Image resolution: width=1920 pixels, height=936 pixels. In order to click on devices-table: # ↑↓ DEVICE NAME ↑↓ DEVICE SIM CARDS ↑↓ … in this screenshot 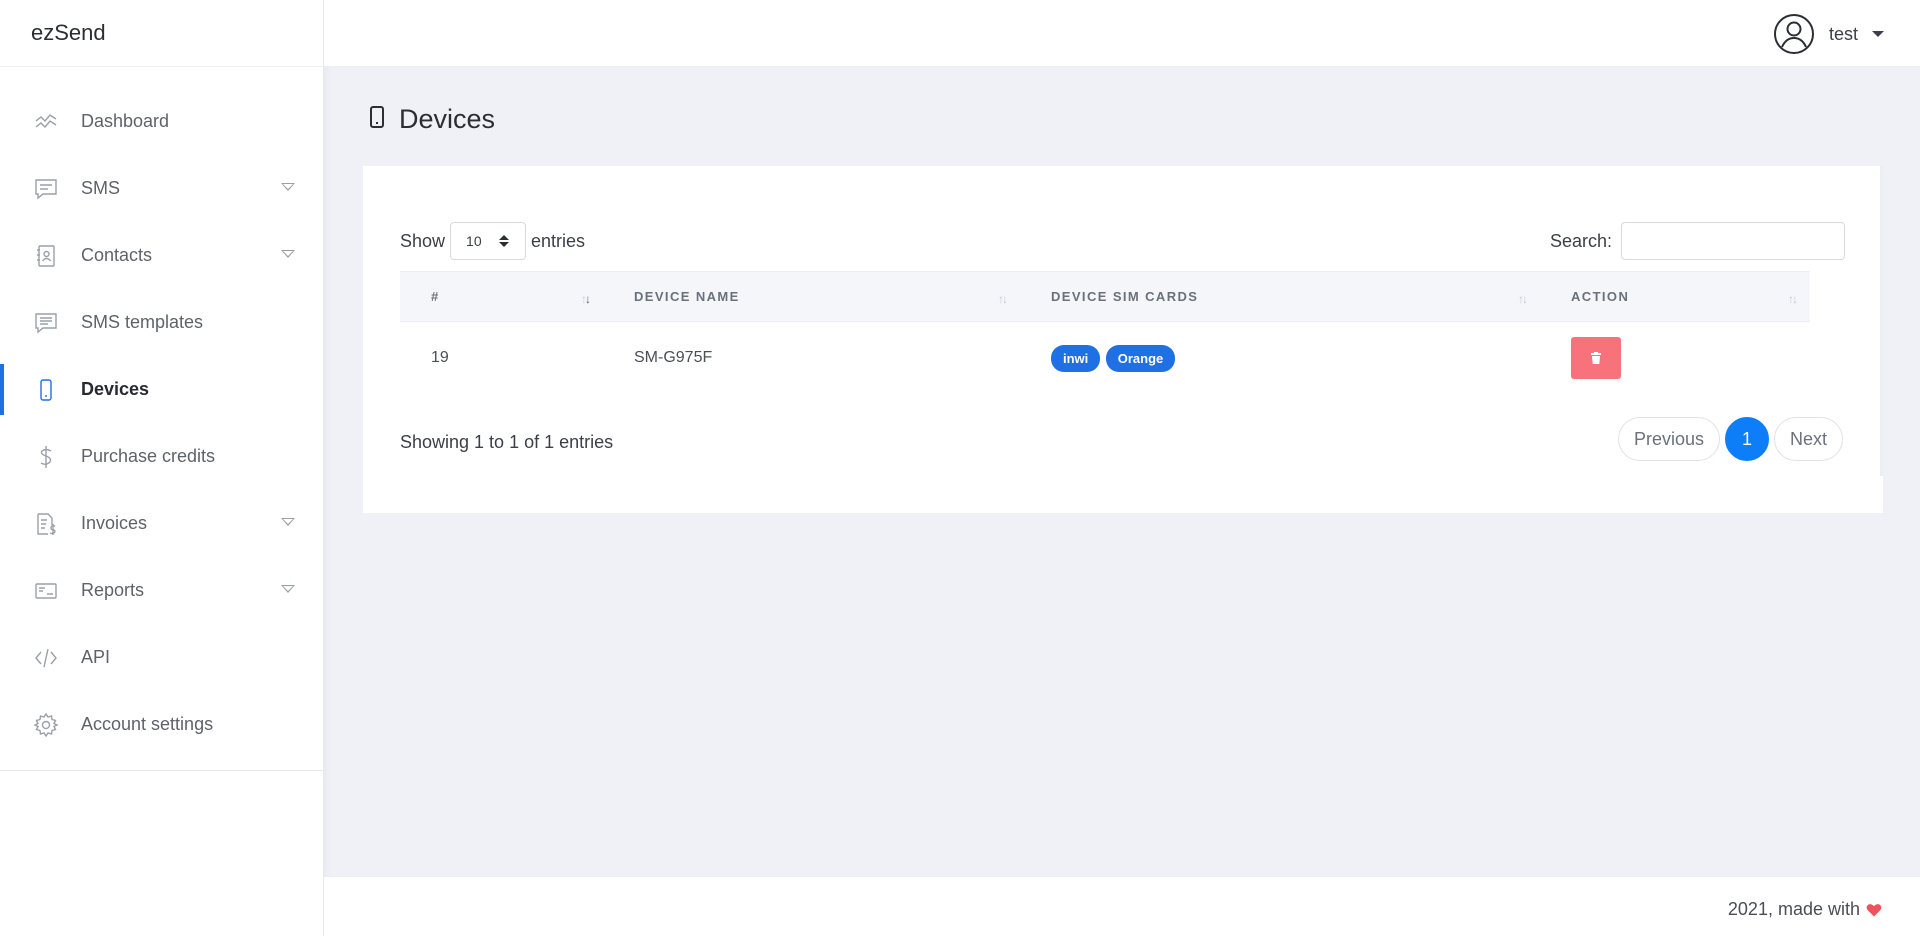, I will do `click(1105, 333)`.